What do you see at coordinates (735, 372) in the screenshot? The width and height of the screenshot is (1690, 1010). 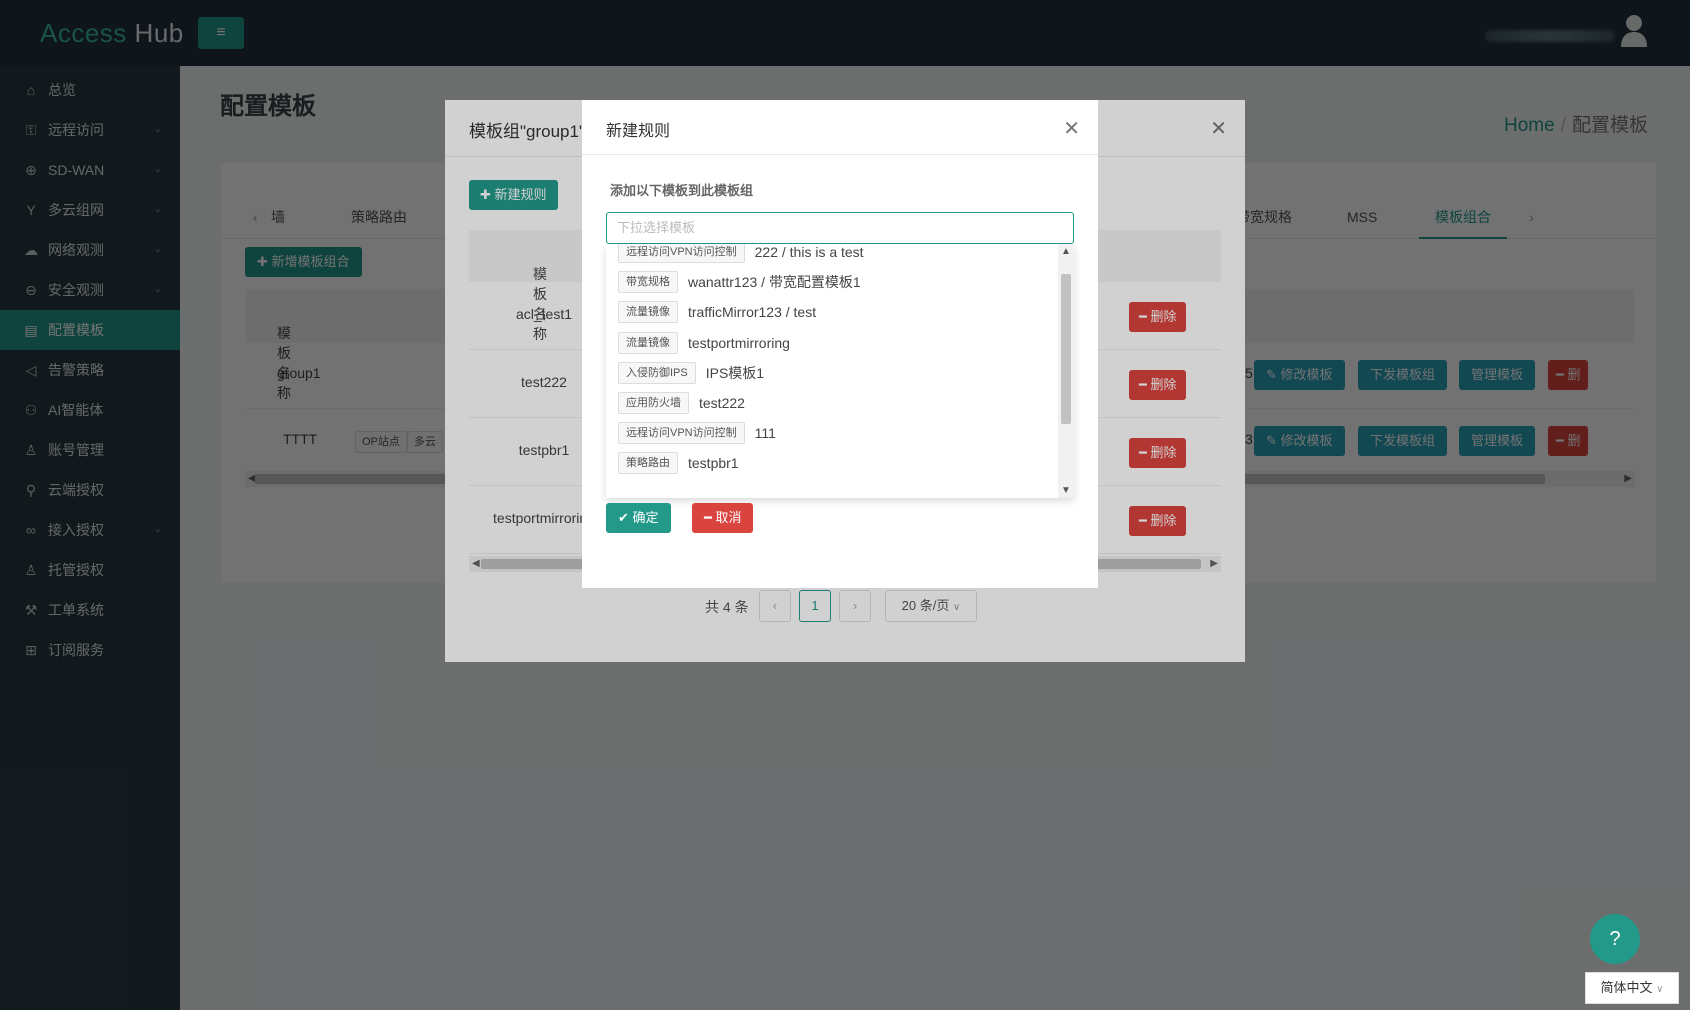 I see `option-label: IPS模板1` at bounding box center [735, 372].